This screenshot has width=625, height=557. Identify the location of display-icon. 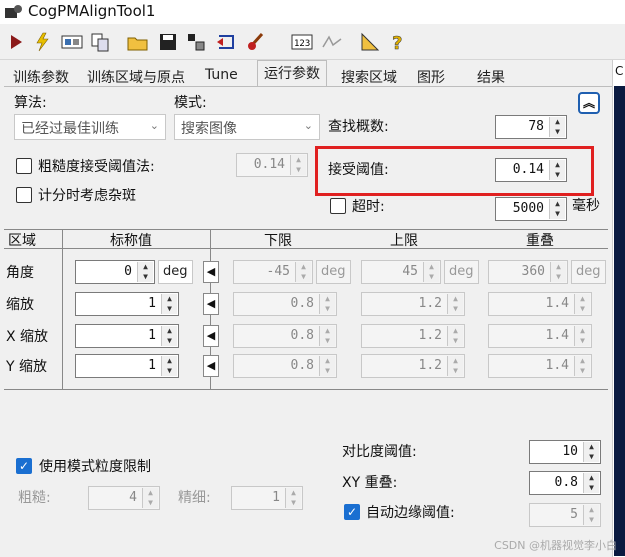
(72, 42).